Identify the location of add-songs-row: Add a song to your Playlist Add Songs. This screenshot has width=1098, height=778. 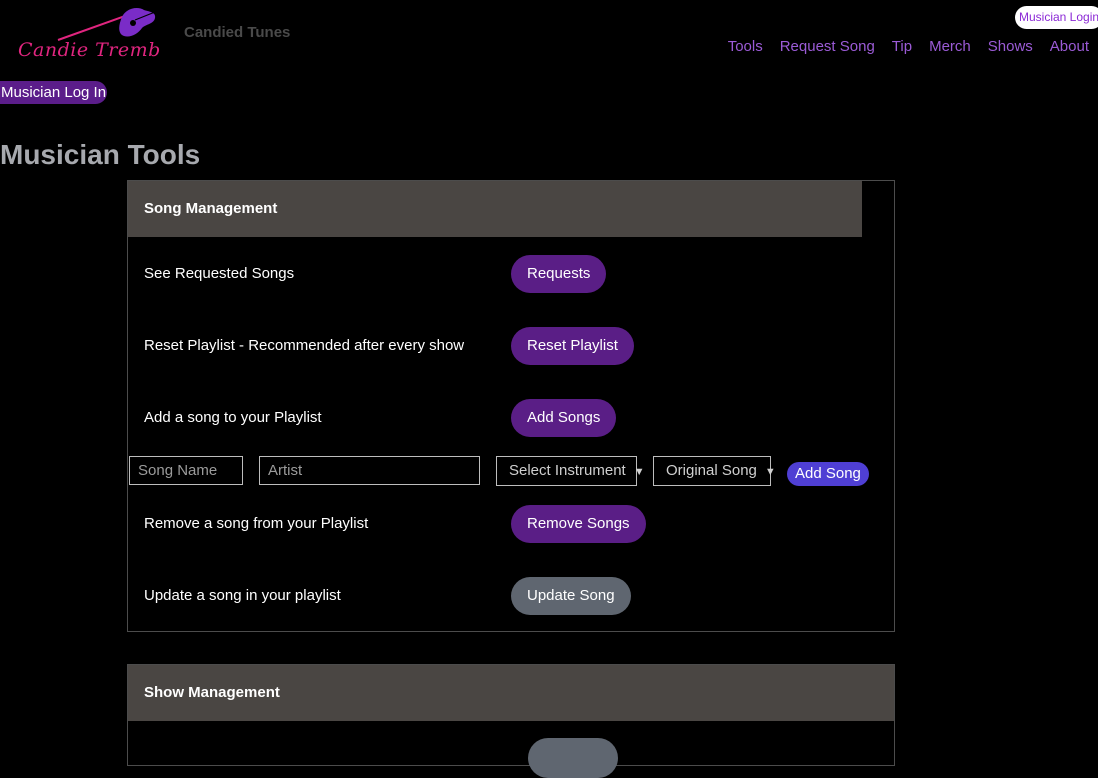
(519, 418).